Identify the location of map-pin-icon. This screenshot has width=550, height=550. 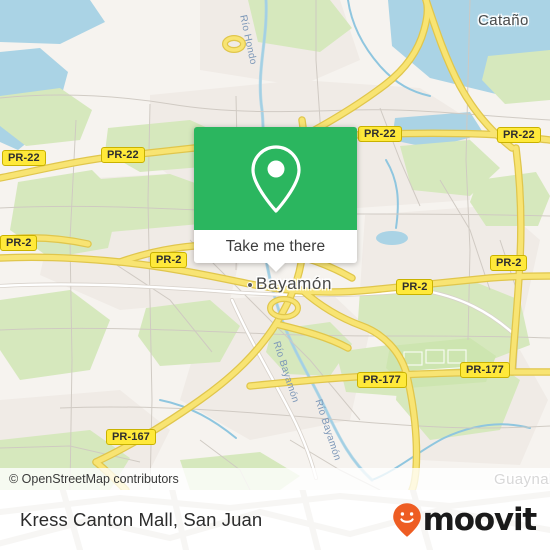
(275, 178).